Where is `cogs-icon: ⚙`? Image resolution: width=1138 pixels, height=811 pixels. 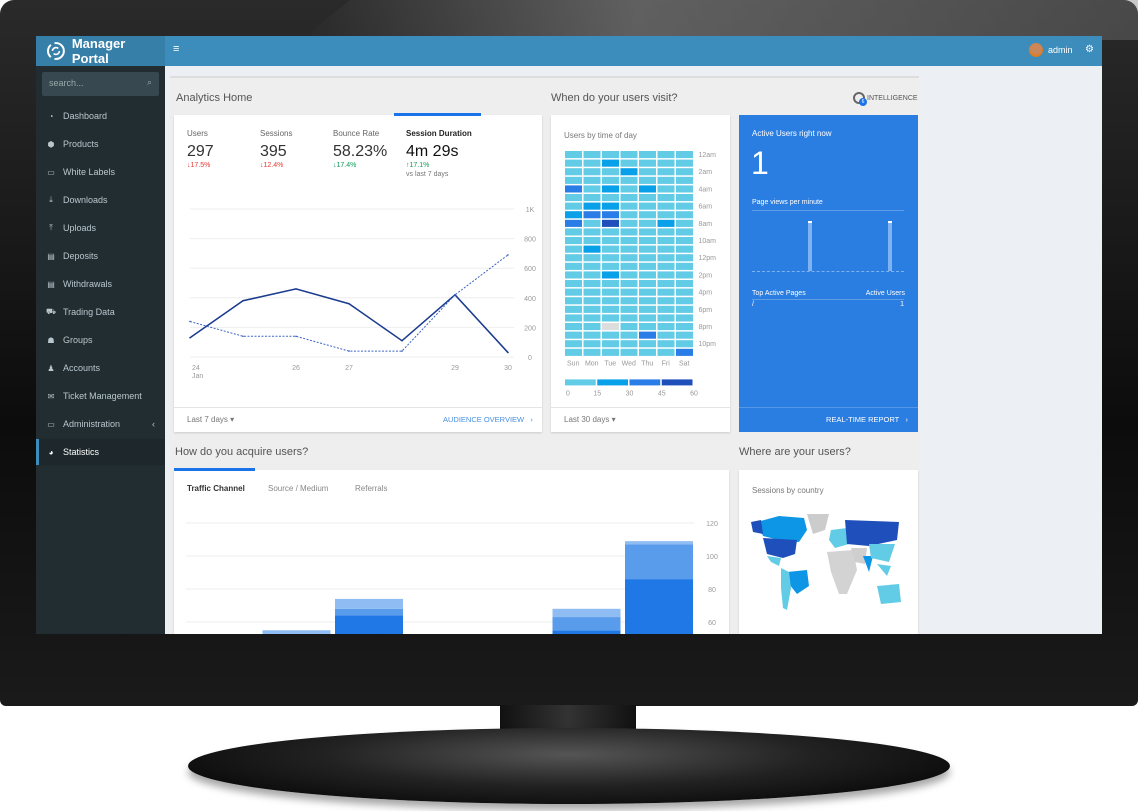
cogs-icon: ⚙ is located at coordinates (1089, 49).